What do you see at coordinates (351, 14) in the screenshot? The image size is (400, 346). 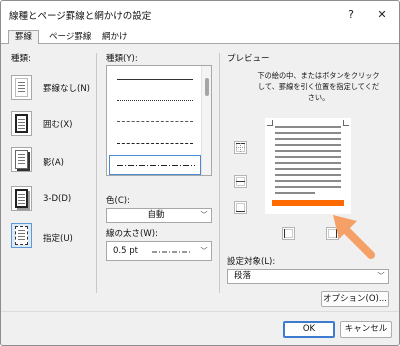 I see `help-button: ?` at bounding box center [351, 14].